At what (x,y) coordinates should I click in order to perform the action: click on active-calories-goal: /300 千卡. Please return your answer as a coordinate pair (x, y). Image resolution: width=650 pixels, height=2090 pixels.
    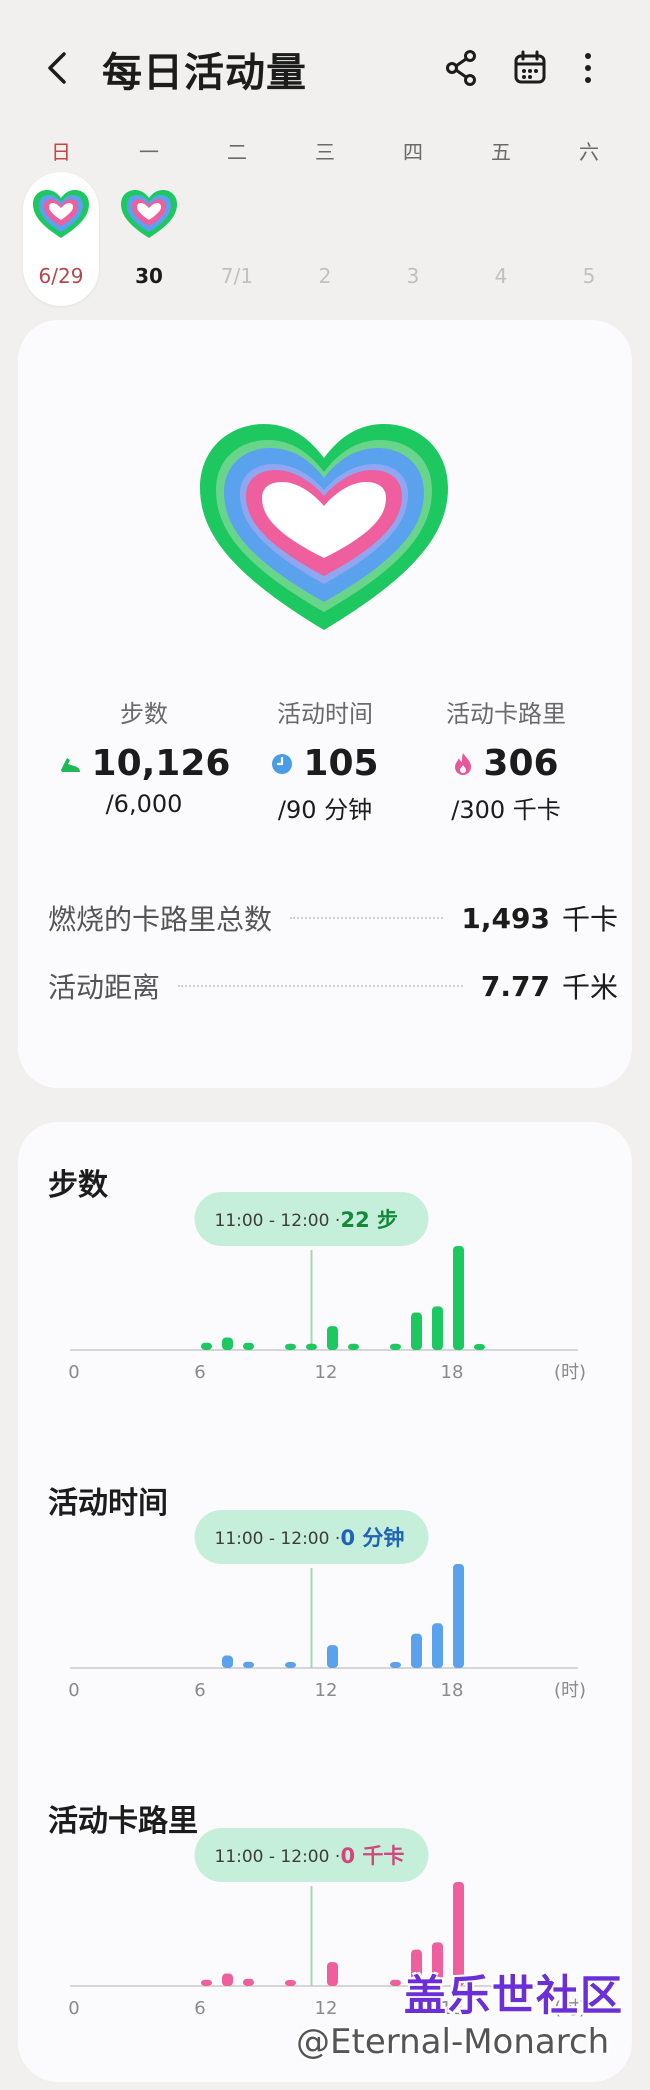
    Looking at the image, I should click on (506, 810).